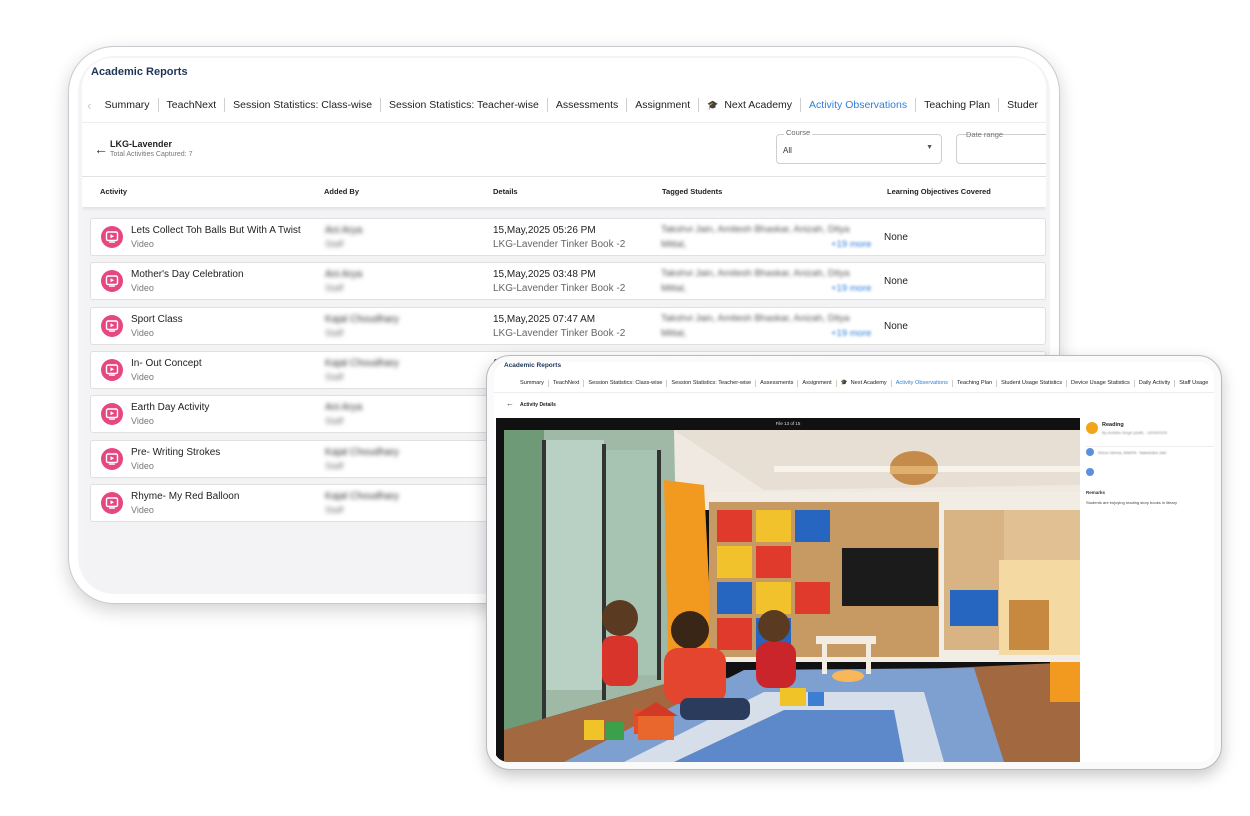  What do you see at coordinates (1096, 492) in the screenshot?
I see `remarks-label: Remarks` at bounding box center [1096, 492].